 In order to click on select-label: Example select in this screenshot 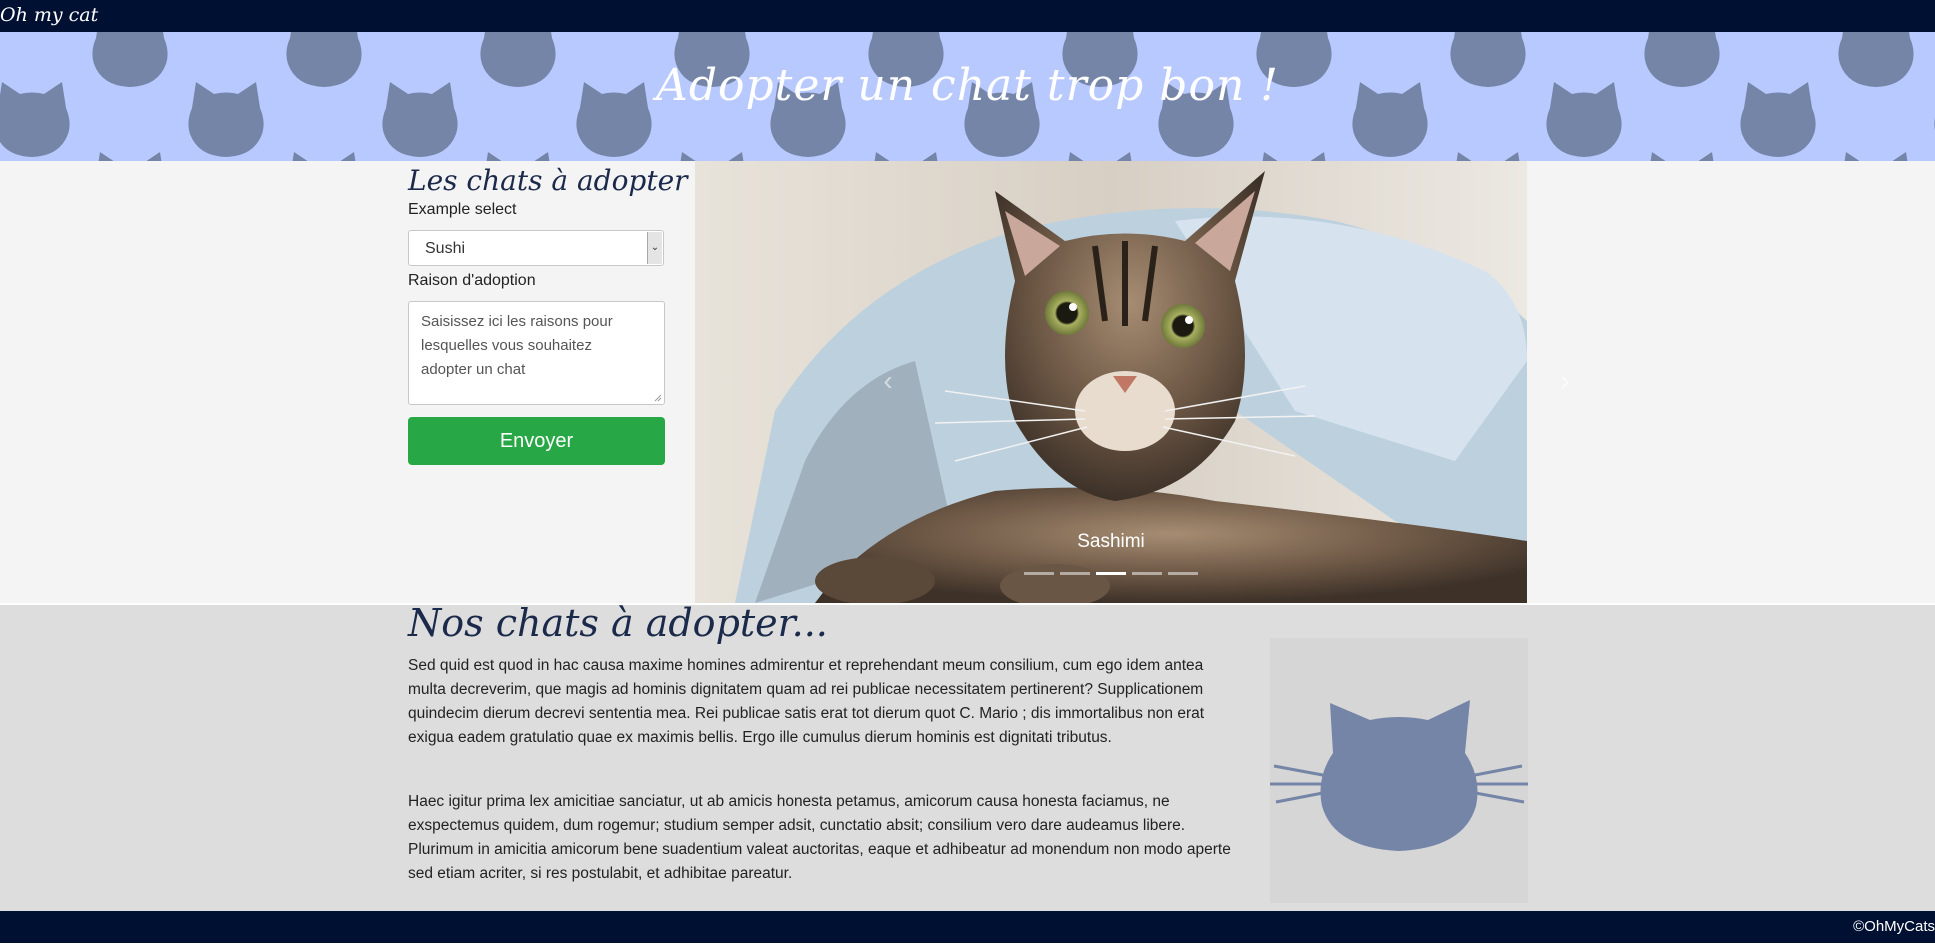, I will do `click(462, 209)`.